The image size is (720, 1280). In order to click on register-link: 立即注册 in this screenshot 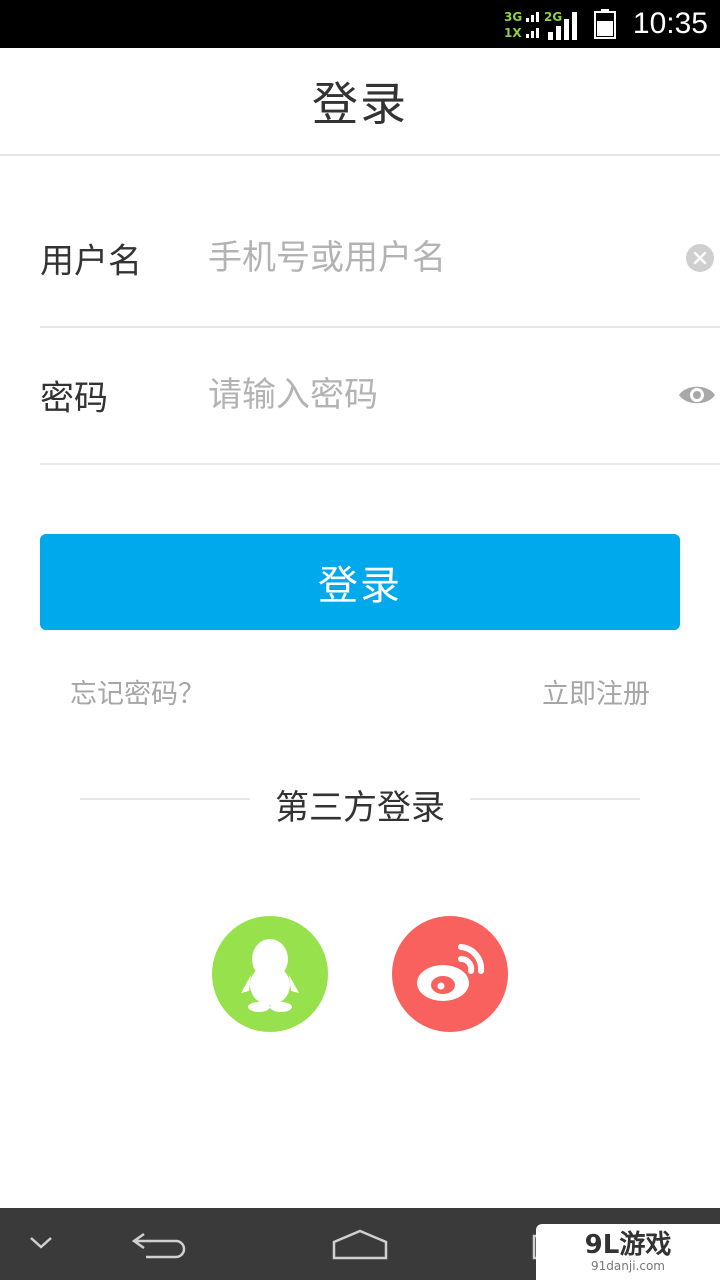, I will do `click(596, 691)`.